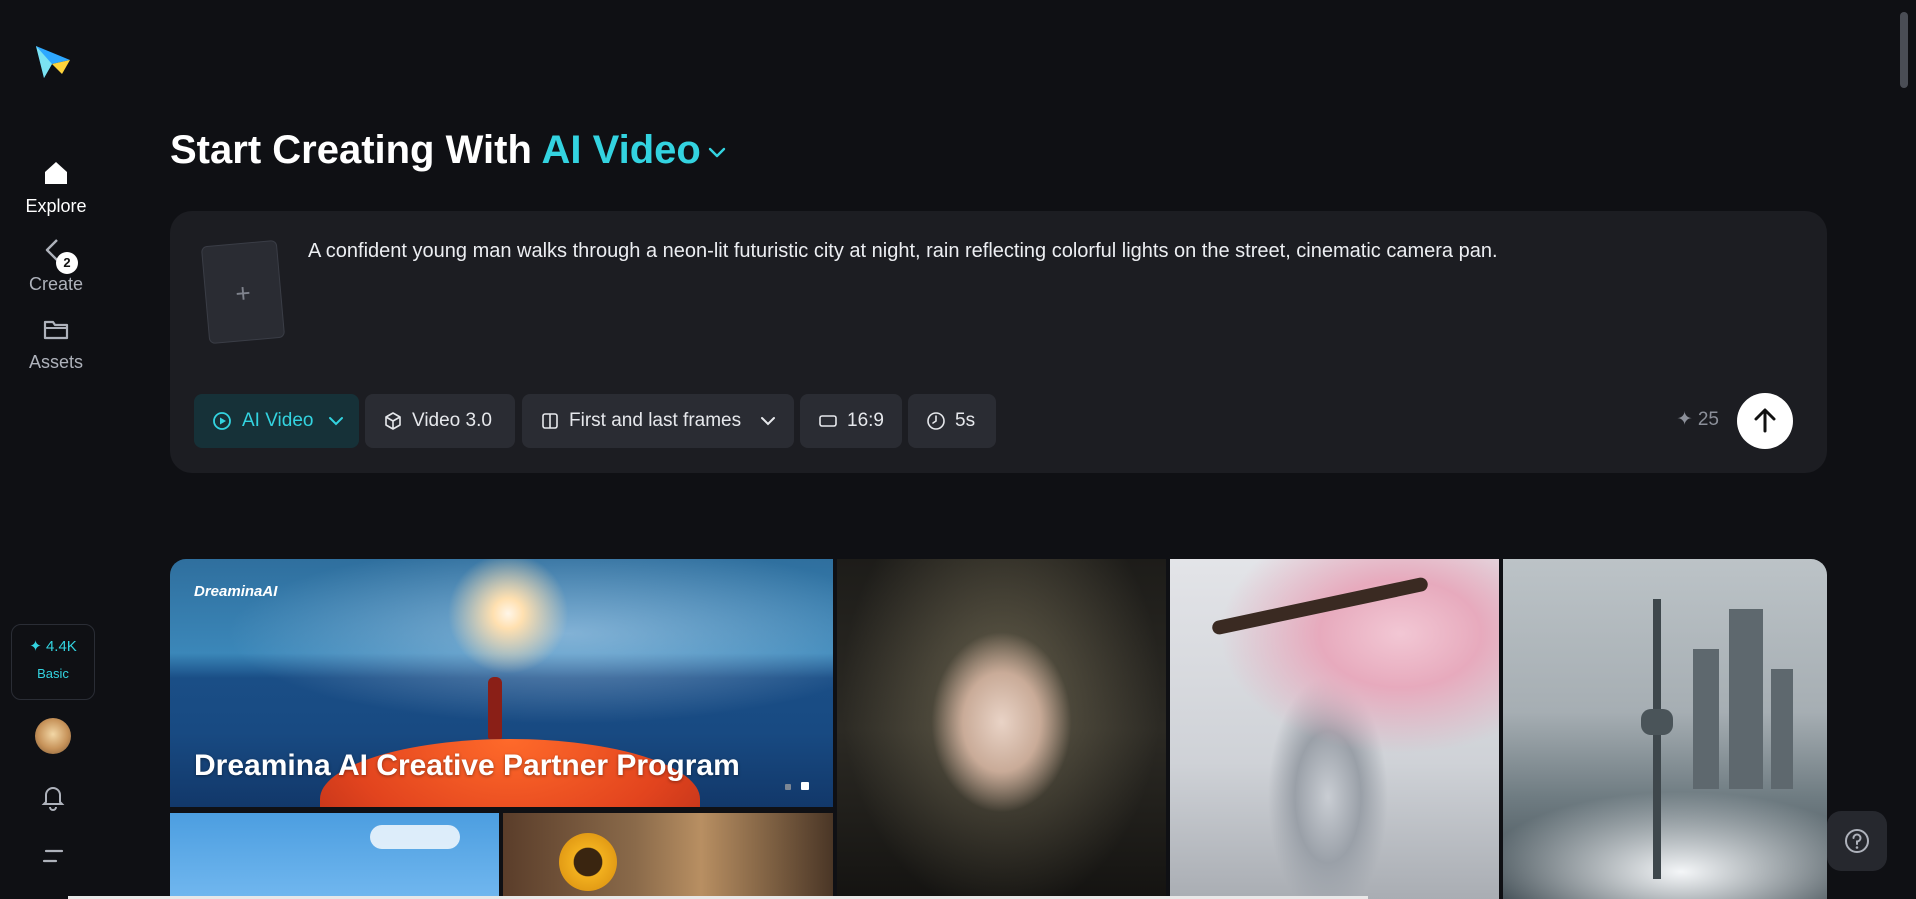  I want to click on carousel-dot-active, so click(805, 786).